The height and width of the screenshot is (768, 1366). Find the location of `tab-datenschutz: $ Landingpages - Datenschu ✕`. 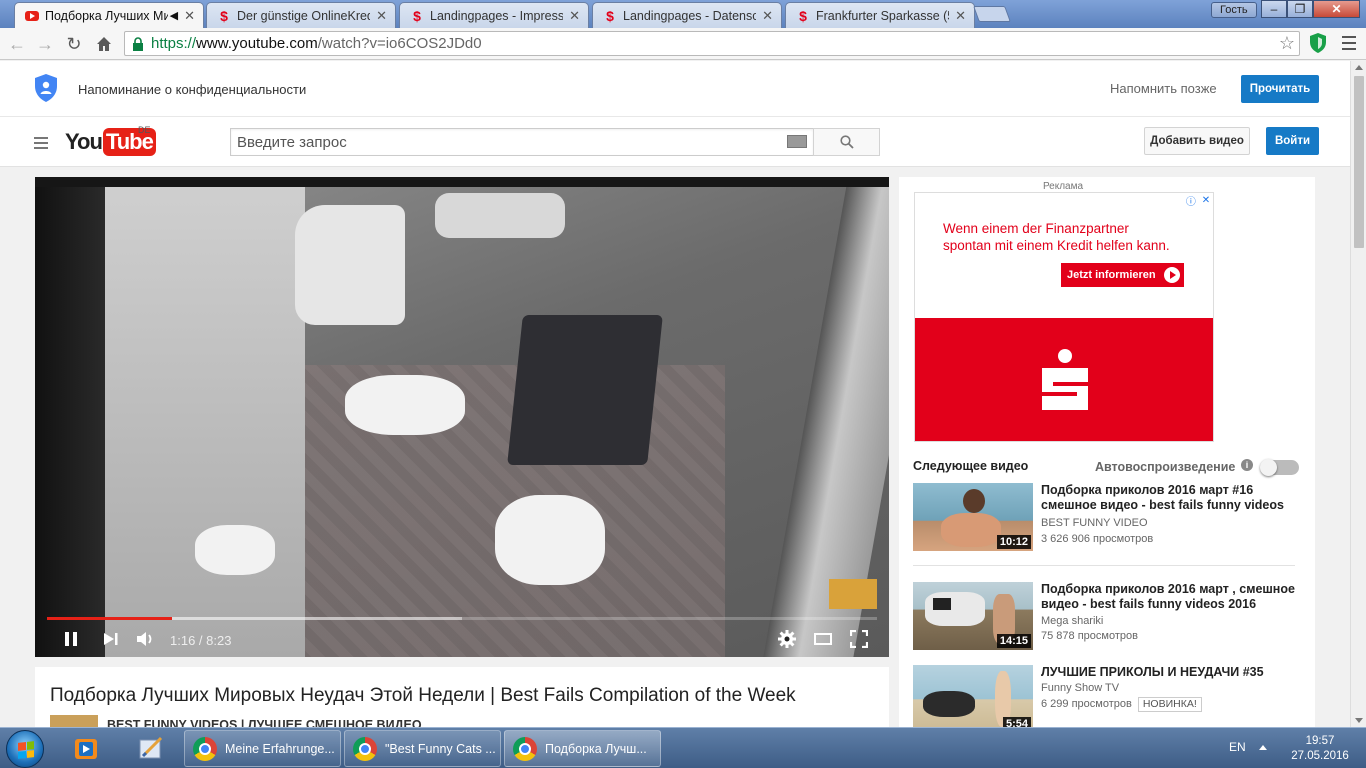

tab-datenschutz: $ Landingpages - Datenschu ✕ is located at coordinates (687, 15).